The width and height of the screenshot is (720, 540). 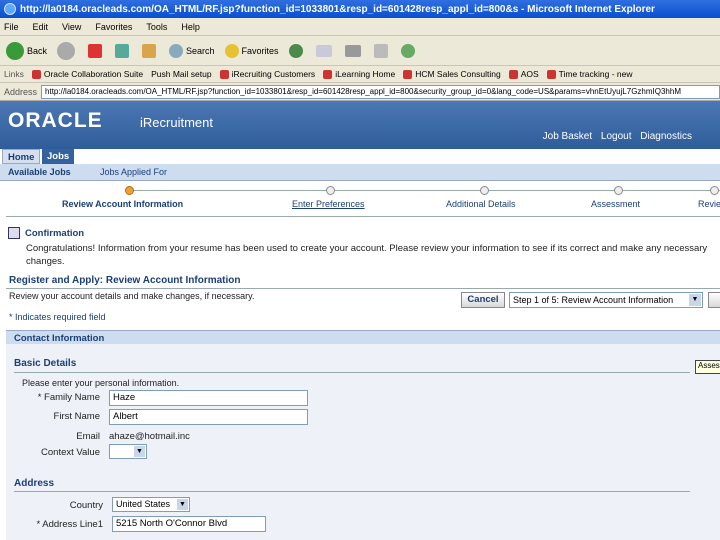 I want to click on country-select: United States ▼, so click(x=151, y=504).